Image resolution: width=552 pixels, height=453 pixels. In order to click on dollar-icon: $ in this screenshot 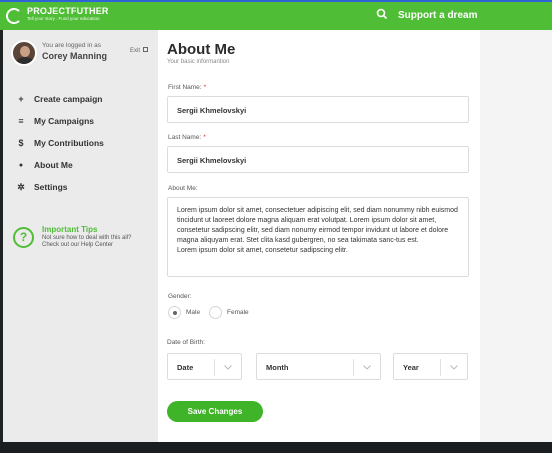, I will do `click(21, 142)`.